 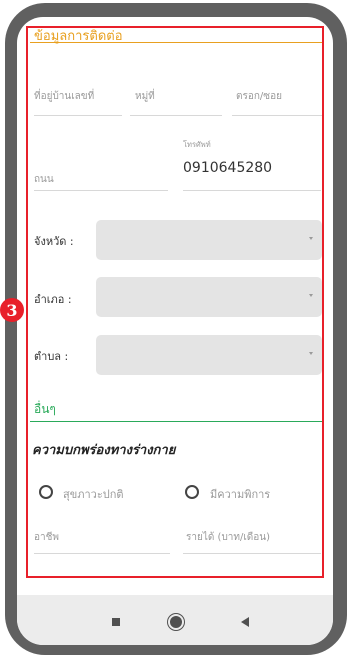 I want to click on home-icon, so click(x=176, y=622).